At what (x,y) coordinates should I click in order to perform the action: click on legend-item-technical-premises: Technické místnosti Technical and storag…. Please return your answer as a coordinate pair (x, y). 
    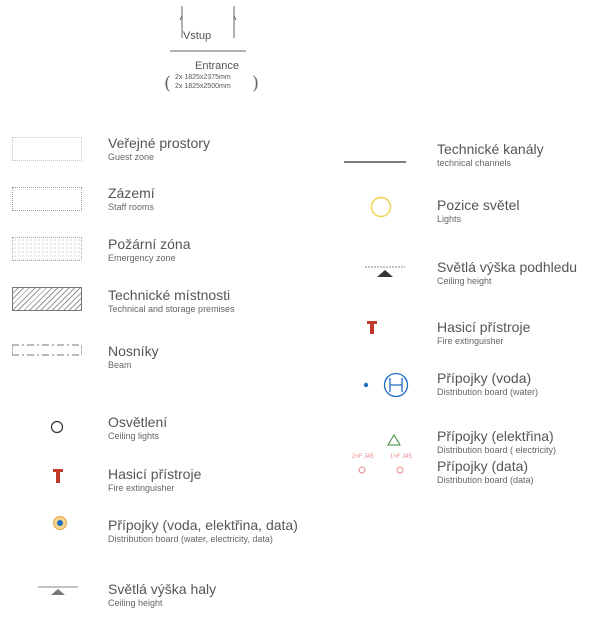
    Looking at the image, I should click on (171, 301).